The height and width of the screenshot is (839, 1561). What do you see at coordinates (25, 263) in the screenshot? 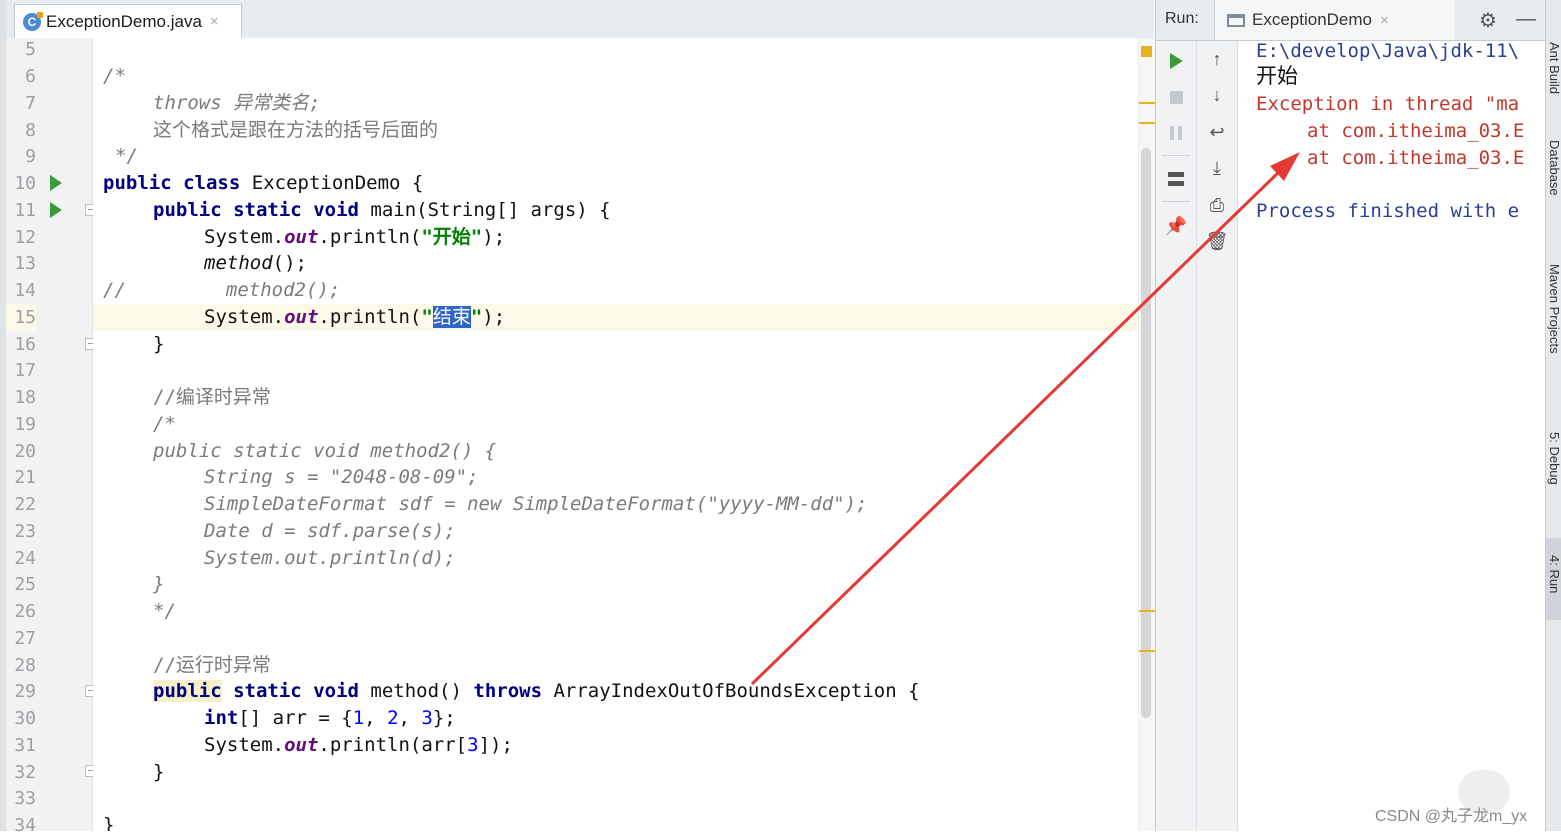
I see `line-number: 13` at bounding box center [25, 263].